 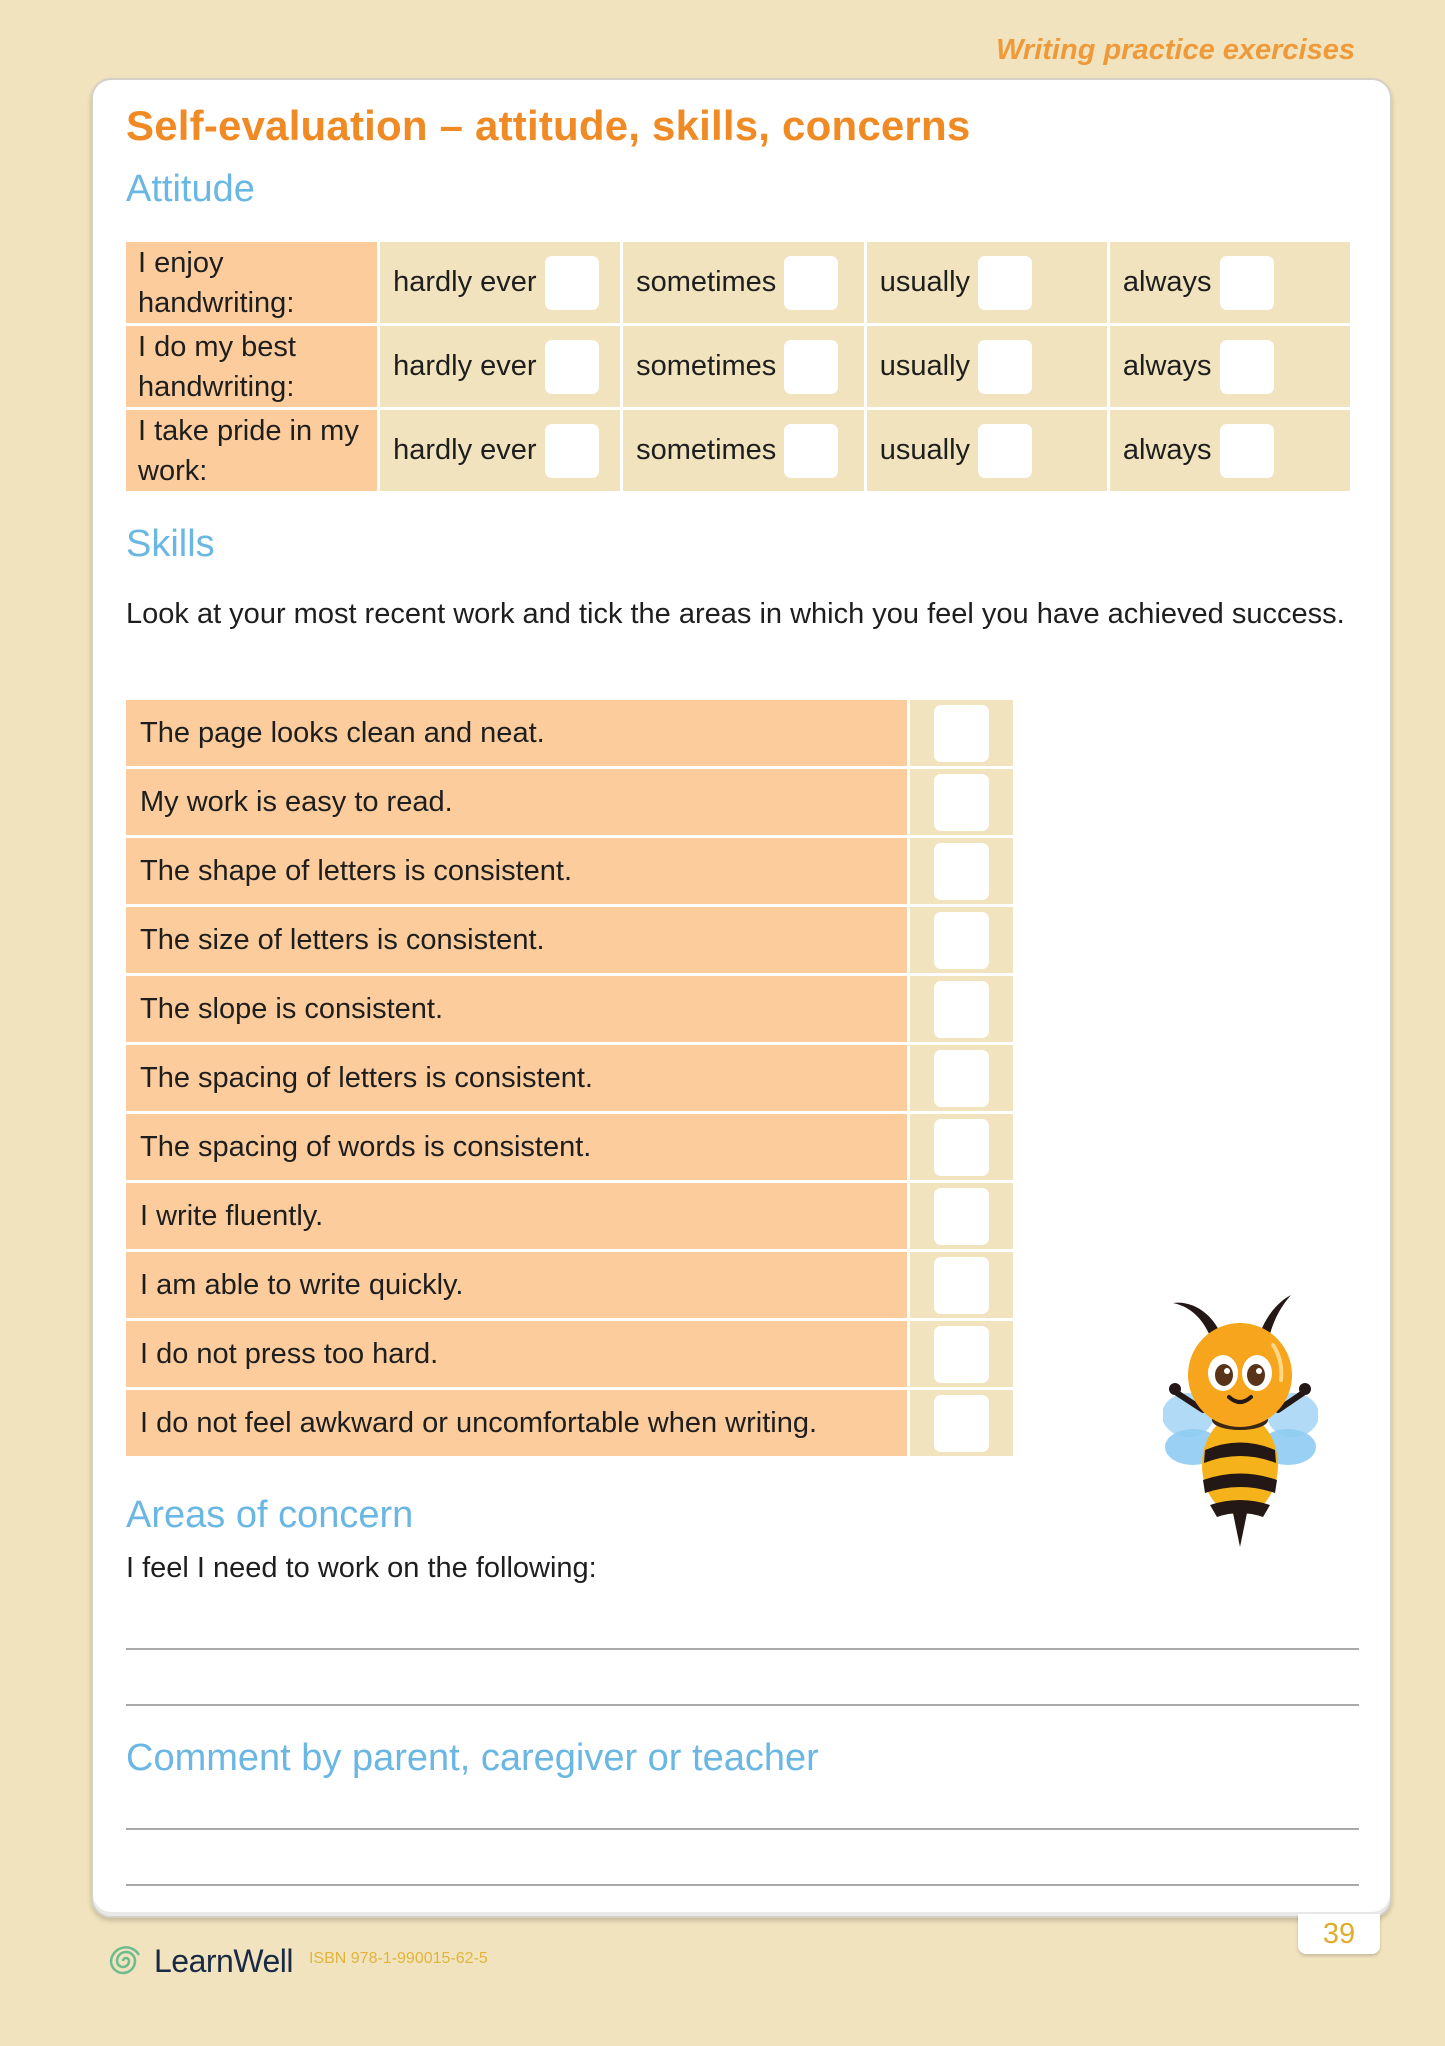 I want to click on skill-row: The shape of letters is consistent., so click(x=569, y=871).